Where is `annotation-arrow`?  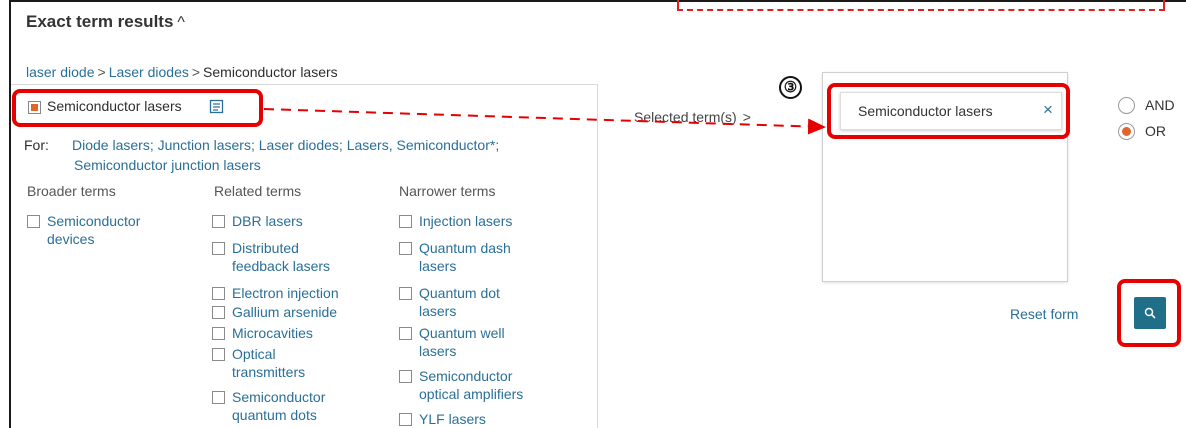 annotation-arrow is located at coordinates (544, 121).